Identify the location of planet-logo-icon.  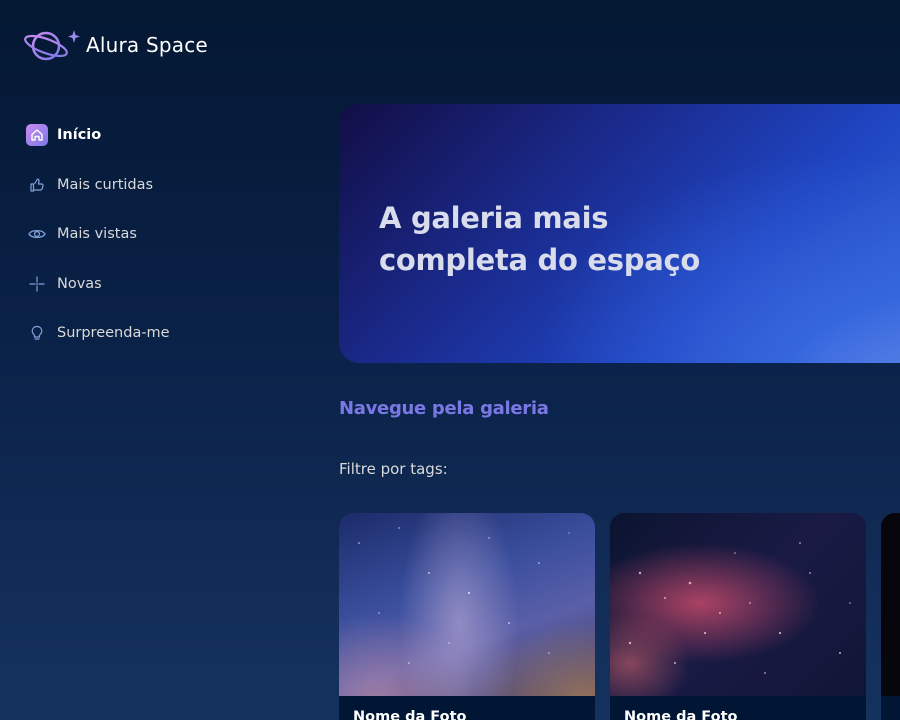
(52, 45).